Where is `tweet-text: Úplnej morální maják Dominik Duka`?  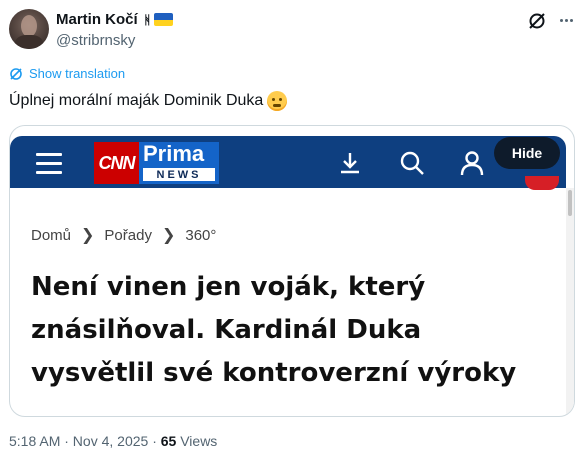
tweet-text: Úplnej morální maják Dominik Duka is located at coordinates (148, 101).